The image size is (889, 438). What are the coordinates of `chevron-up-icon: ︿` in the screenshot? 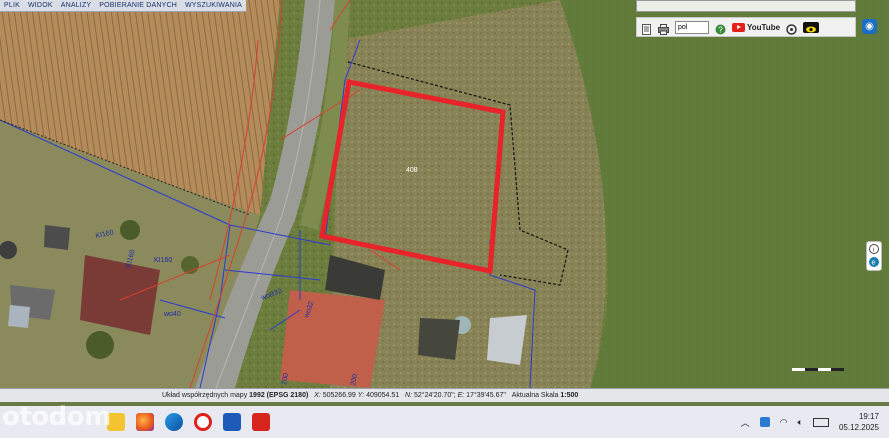 It's located at (745, 422).